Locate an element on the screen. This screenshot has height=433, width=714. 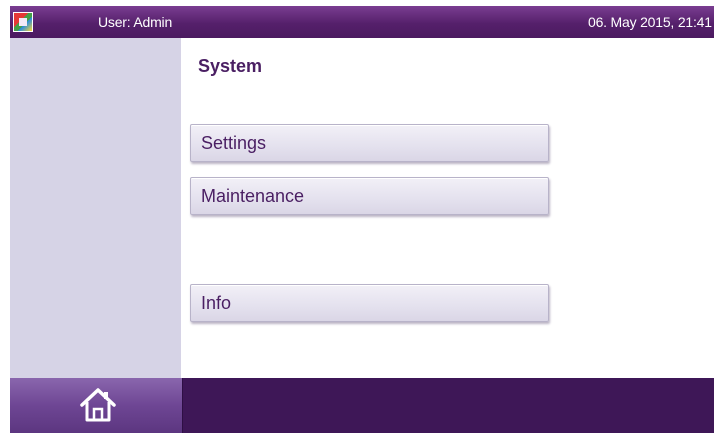
home-icon is located at coordinates (98, 405).